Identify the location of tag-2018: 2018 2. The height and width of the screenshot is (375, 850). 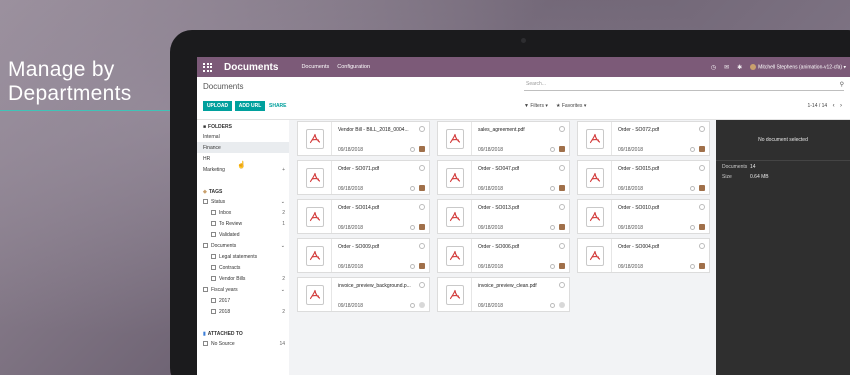
(246, 311).